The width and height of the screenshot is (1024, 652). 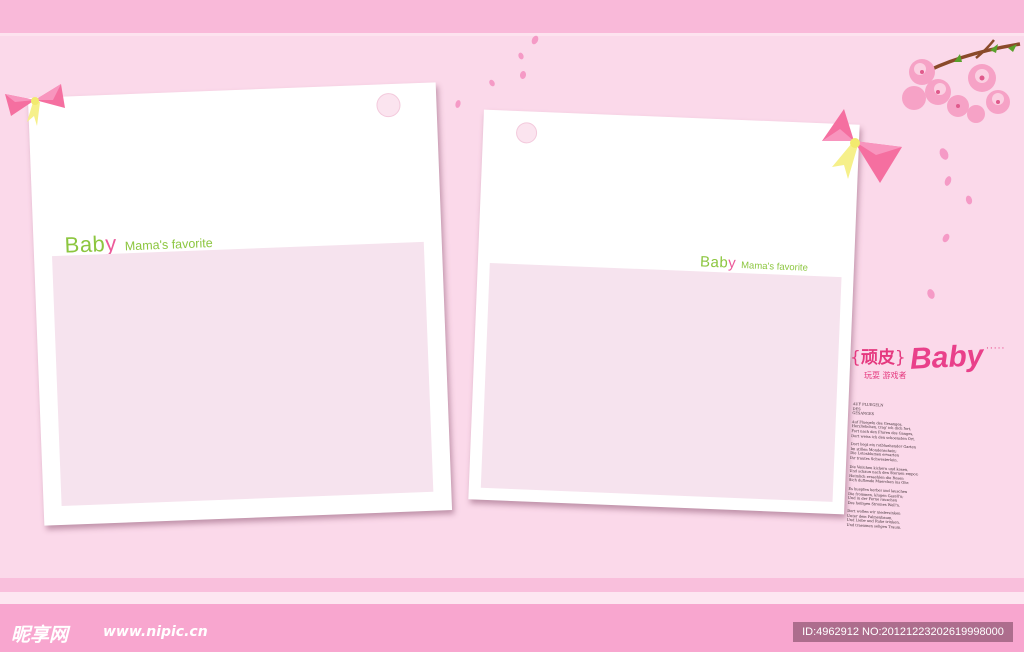 I want to click on photo-placeholder, so click(x=661, y=382).